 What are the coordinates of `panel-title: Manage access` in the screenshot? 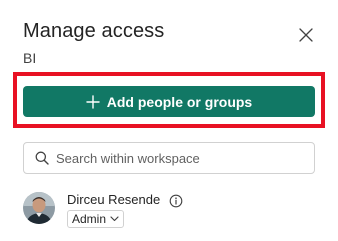 It's located at (94, 31).